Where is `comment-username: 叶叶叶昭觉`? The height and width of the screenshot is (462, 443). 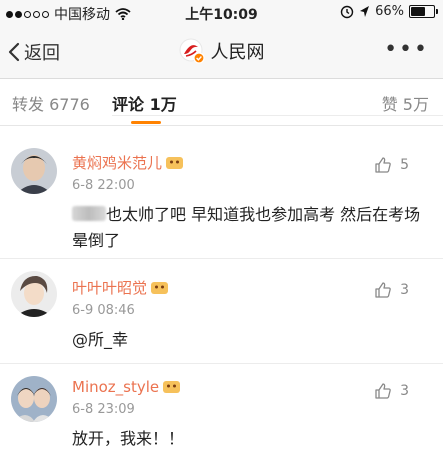 comment-username: 叶叶叶昭觉 is located at coordinates (120, 287).